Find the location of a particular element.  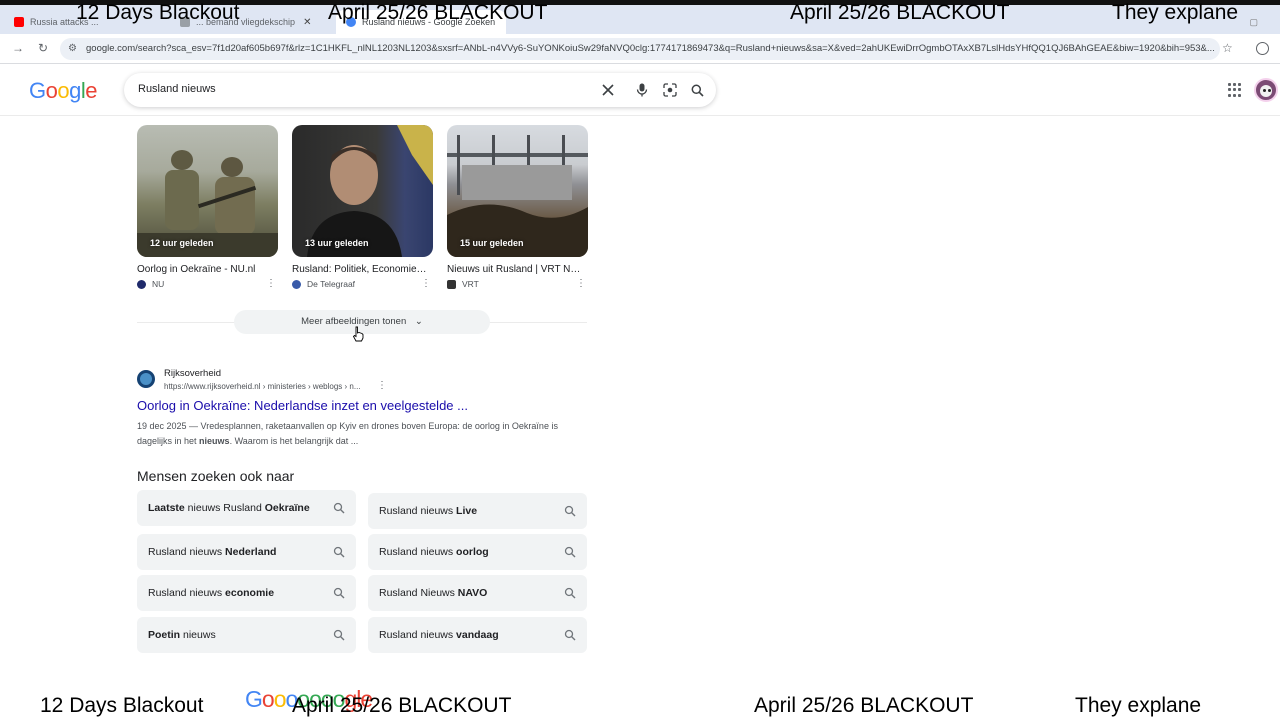

clear-icon is located at coordinates (608, 90).